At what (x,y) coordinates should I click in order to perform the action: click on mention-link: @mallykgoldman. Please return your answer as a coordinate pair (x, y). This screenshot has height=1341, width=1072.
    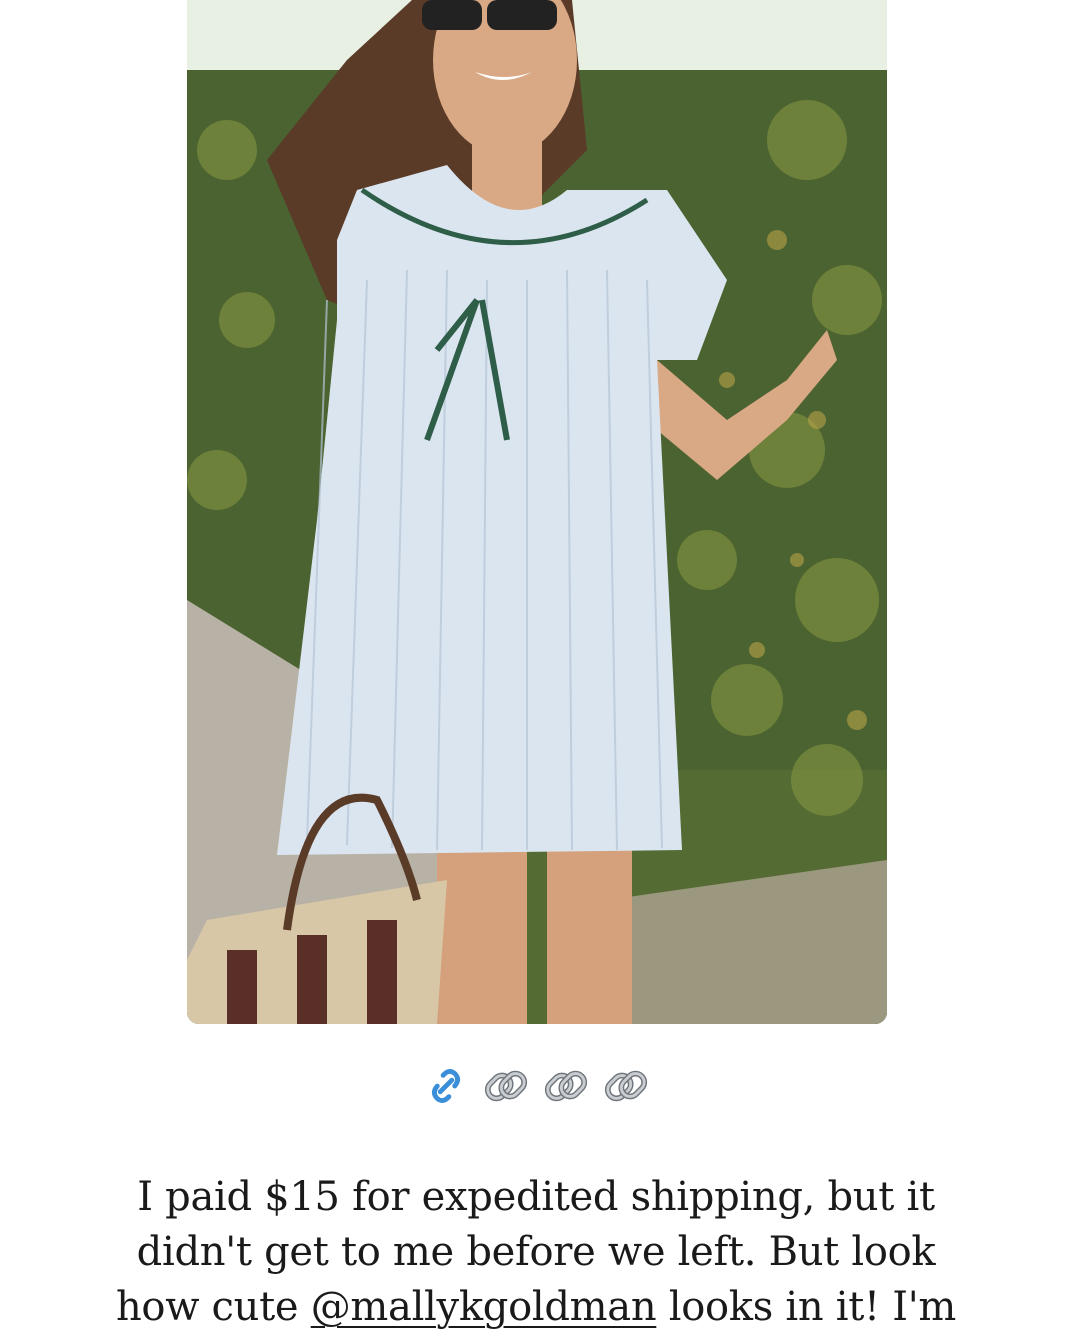
    Looking at the image, I should click on (484, 1307).